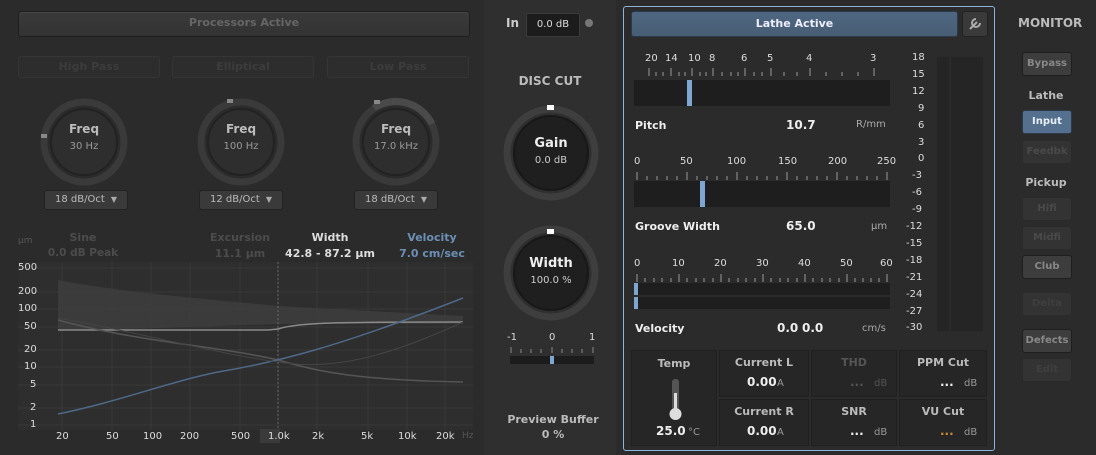 The height and width of the screenshot is (455, 1096). What do you see at coordinates (921, 142) in the screenshot?
I see `meter-tick: 3` at bounding box center [921, 142].